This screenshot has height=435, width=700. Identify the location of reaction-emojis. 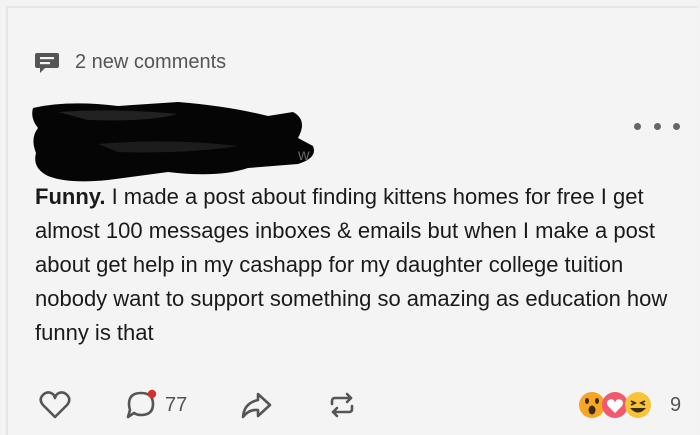
(615, 405).